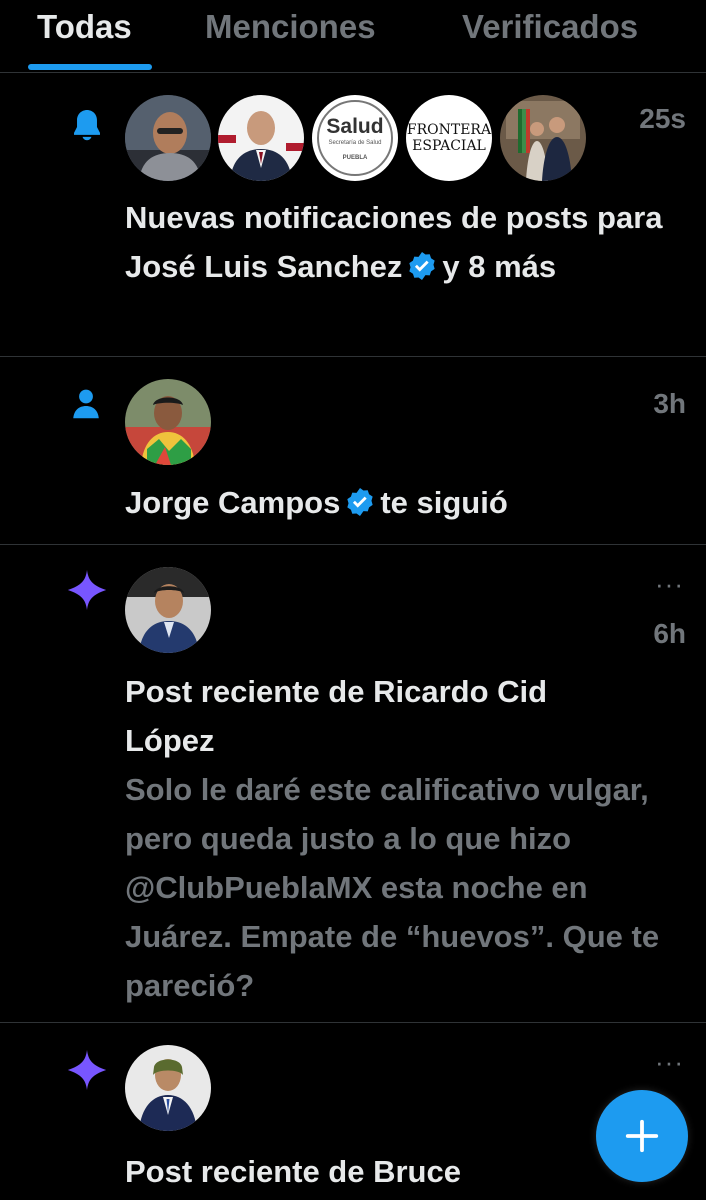 This screenshot has width=706, height=1200. What do you see at coordinates (293, 1171) in the screenshot?
I see `post-title: Post reciente de Bruce` at bounding box center [293, 1171].